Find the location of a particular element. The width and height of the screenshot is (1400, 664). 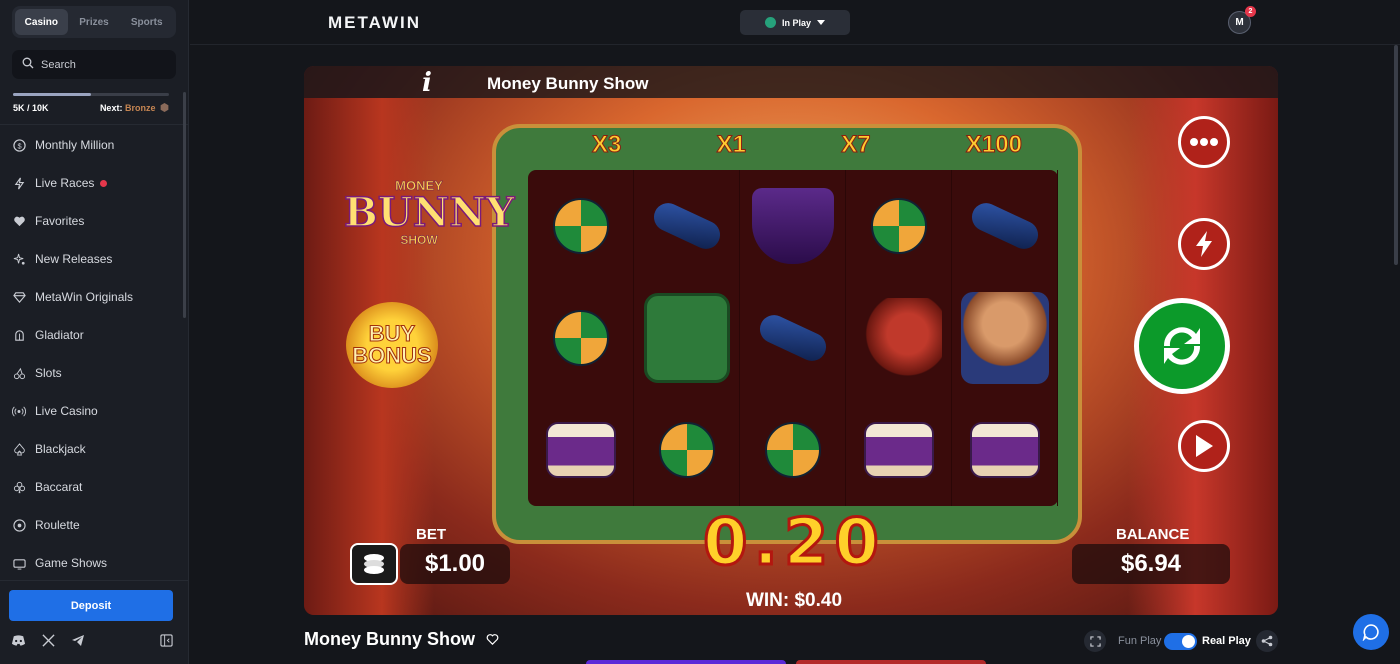

xp-progress-fill is located at coordinates (52, 94).